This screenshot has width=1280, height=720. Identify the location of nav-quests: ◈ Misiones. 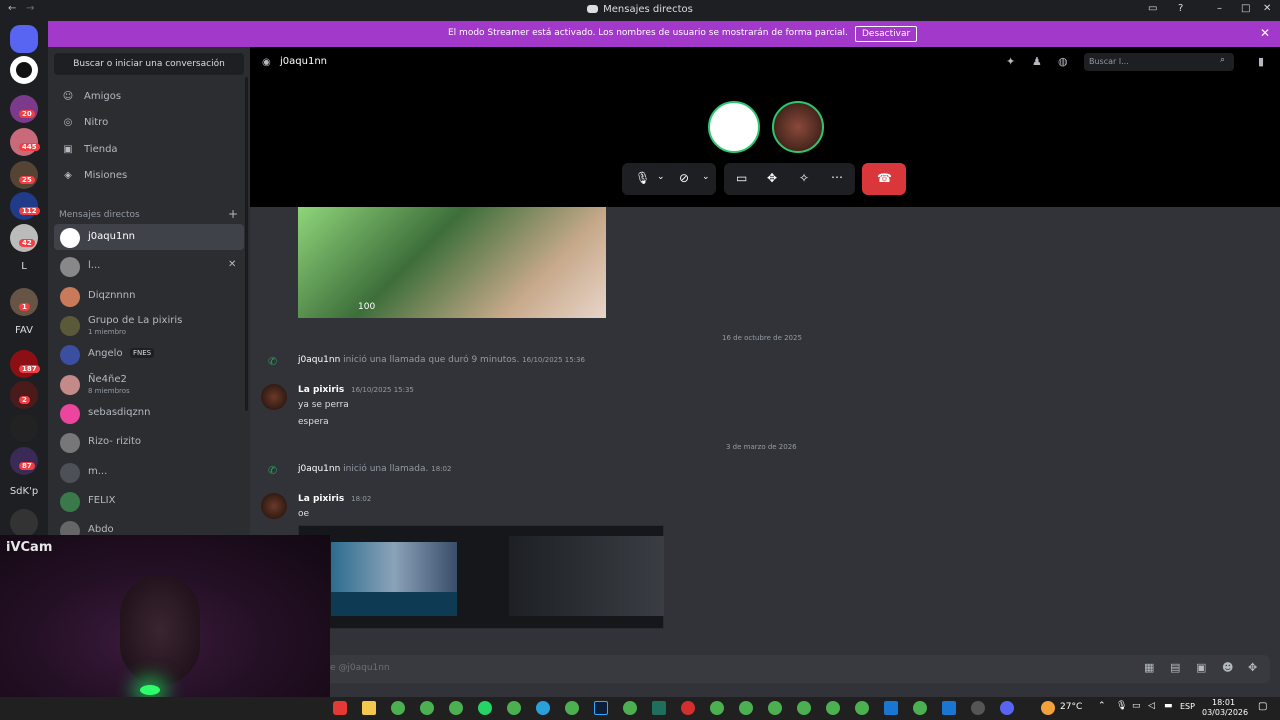
(93, 175).